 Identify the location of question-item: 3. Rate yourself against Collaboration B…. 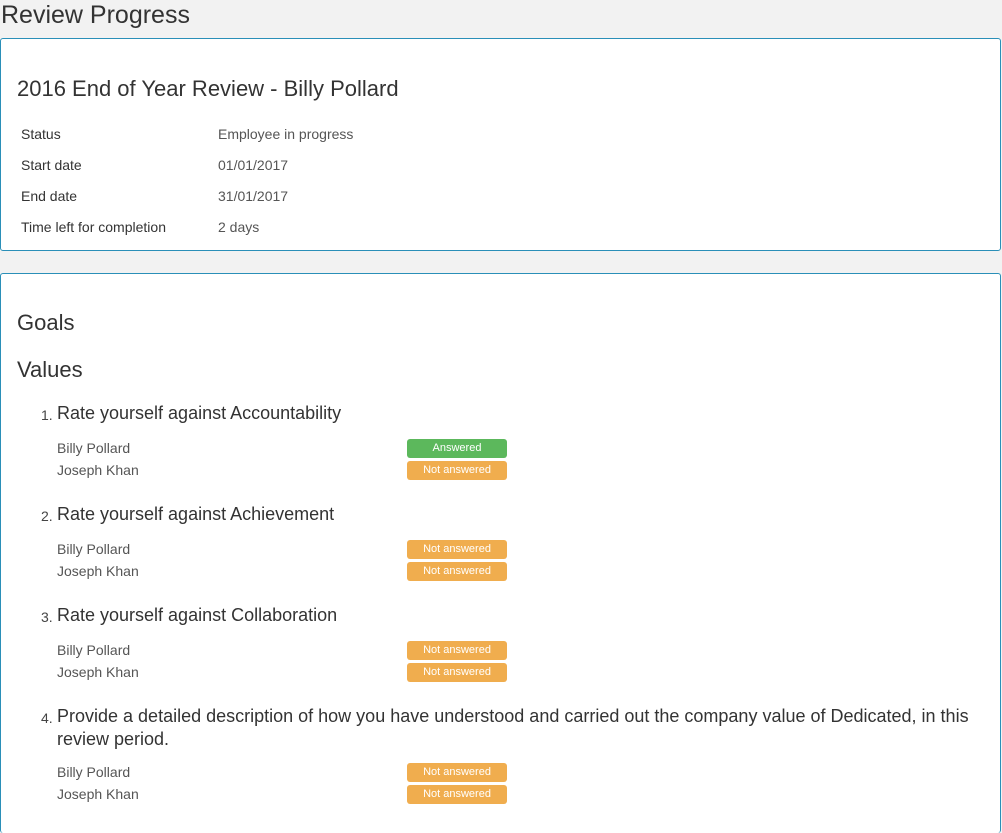
(510, 643).